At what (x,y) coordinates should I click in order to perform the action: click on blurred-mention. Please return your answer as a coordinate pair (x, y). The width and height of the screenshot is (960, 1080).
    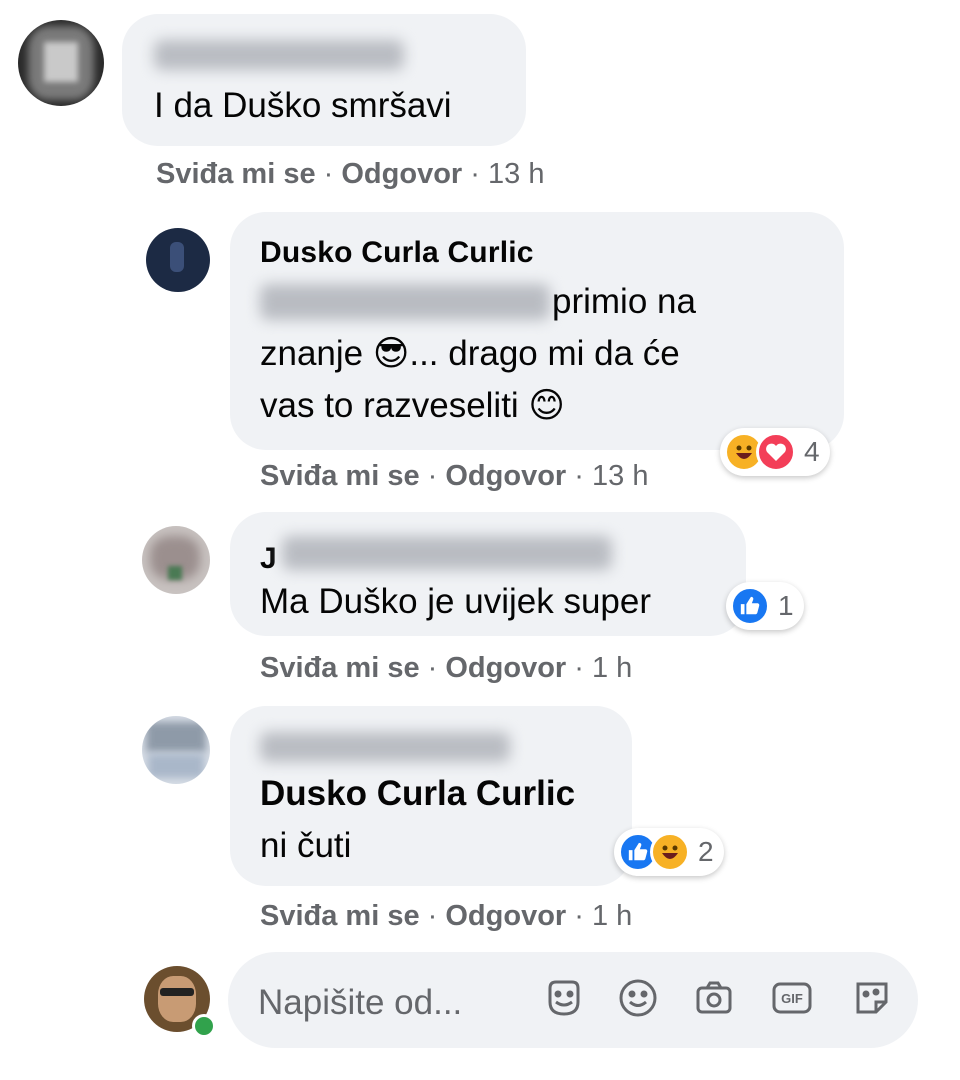
    Looking at the image, I should click on (405, 302).